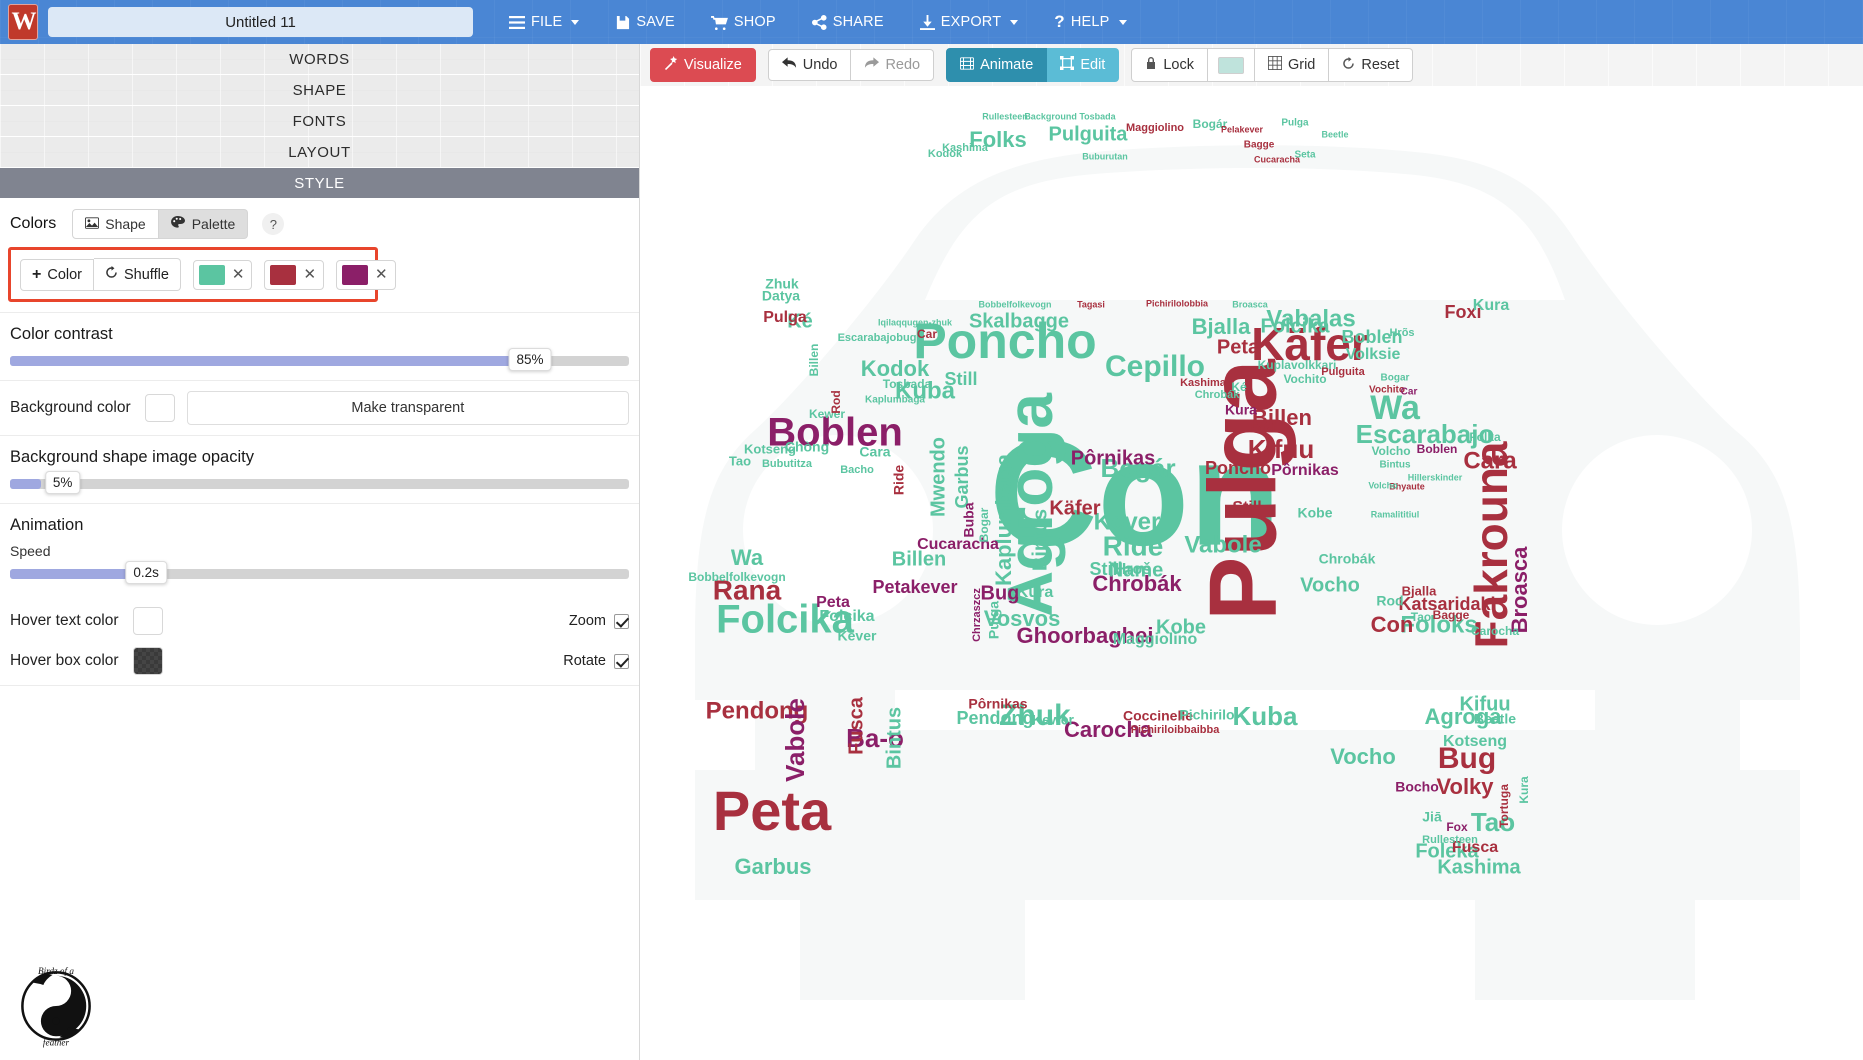  What do you see at coordinates (1169, 65) in the screenshot?
I see `lock-button: Lock` at bounding box center [1169, 65].